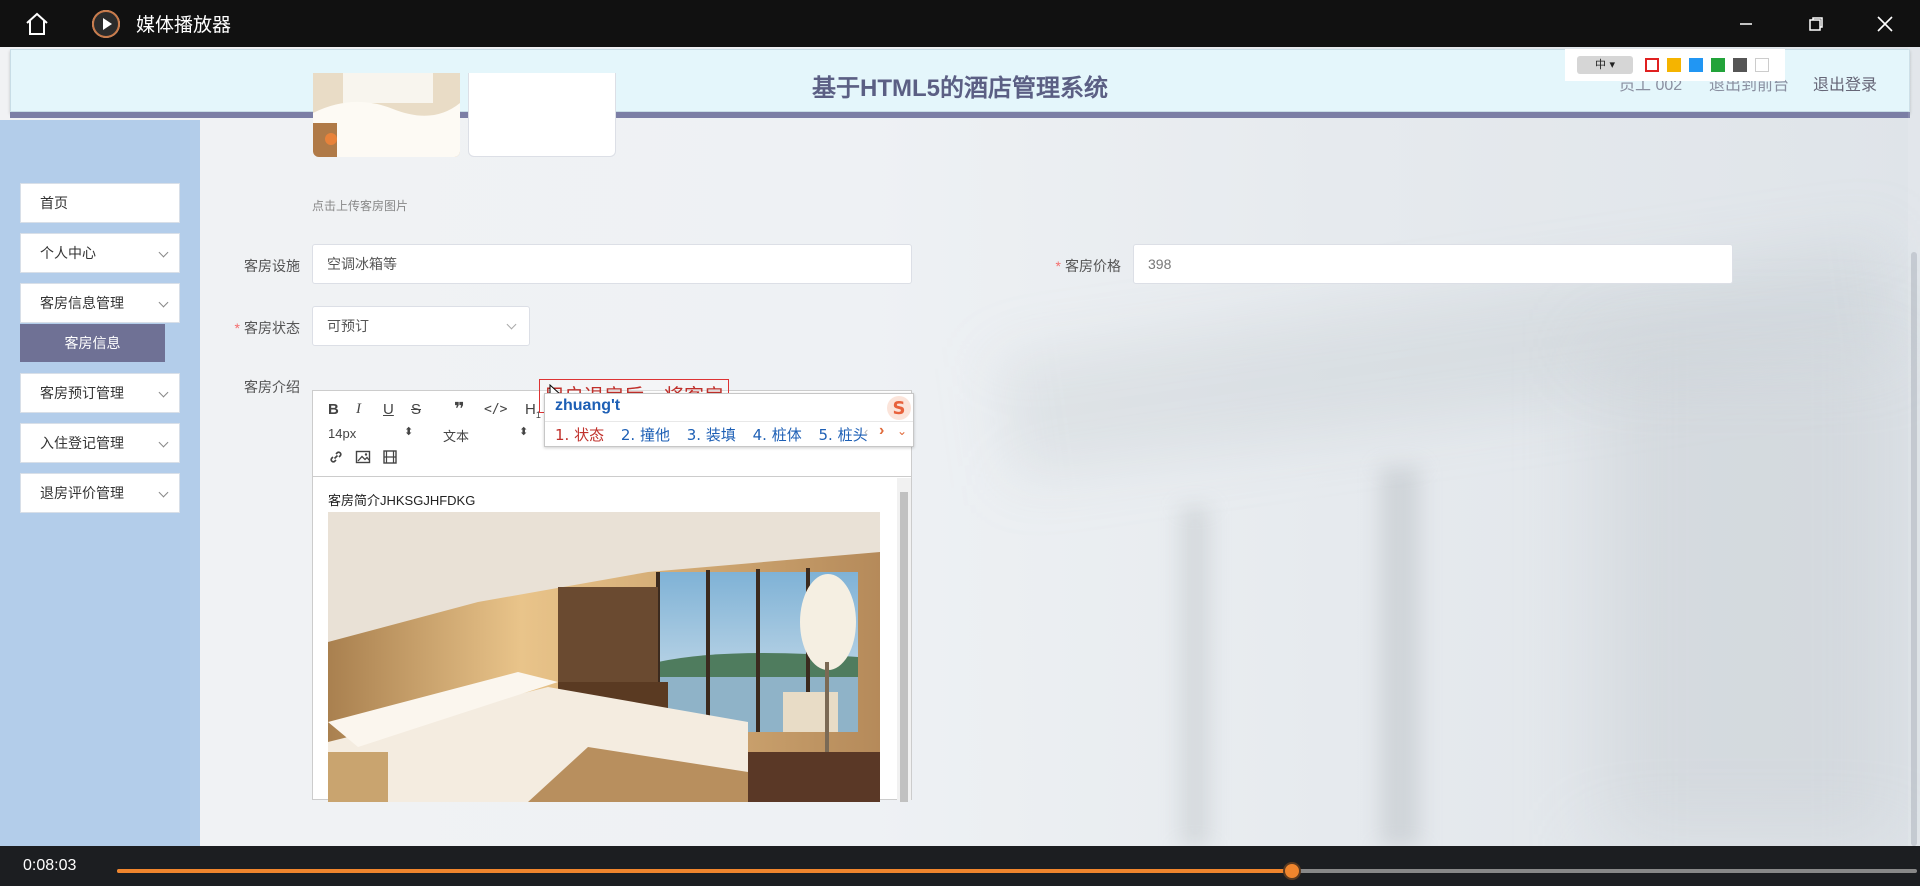  I want to click on player-title: 媒体播放器, so click(184, 25).